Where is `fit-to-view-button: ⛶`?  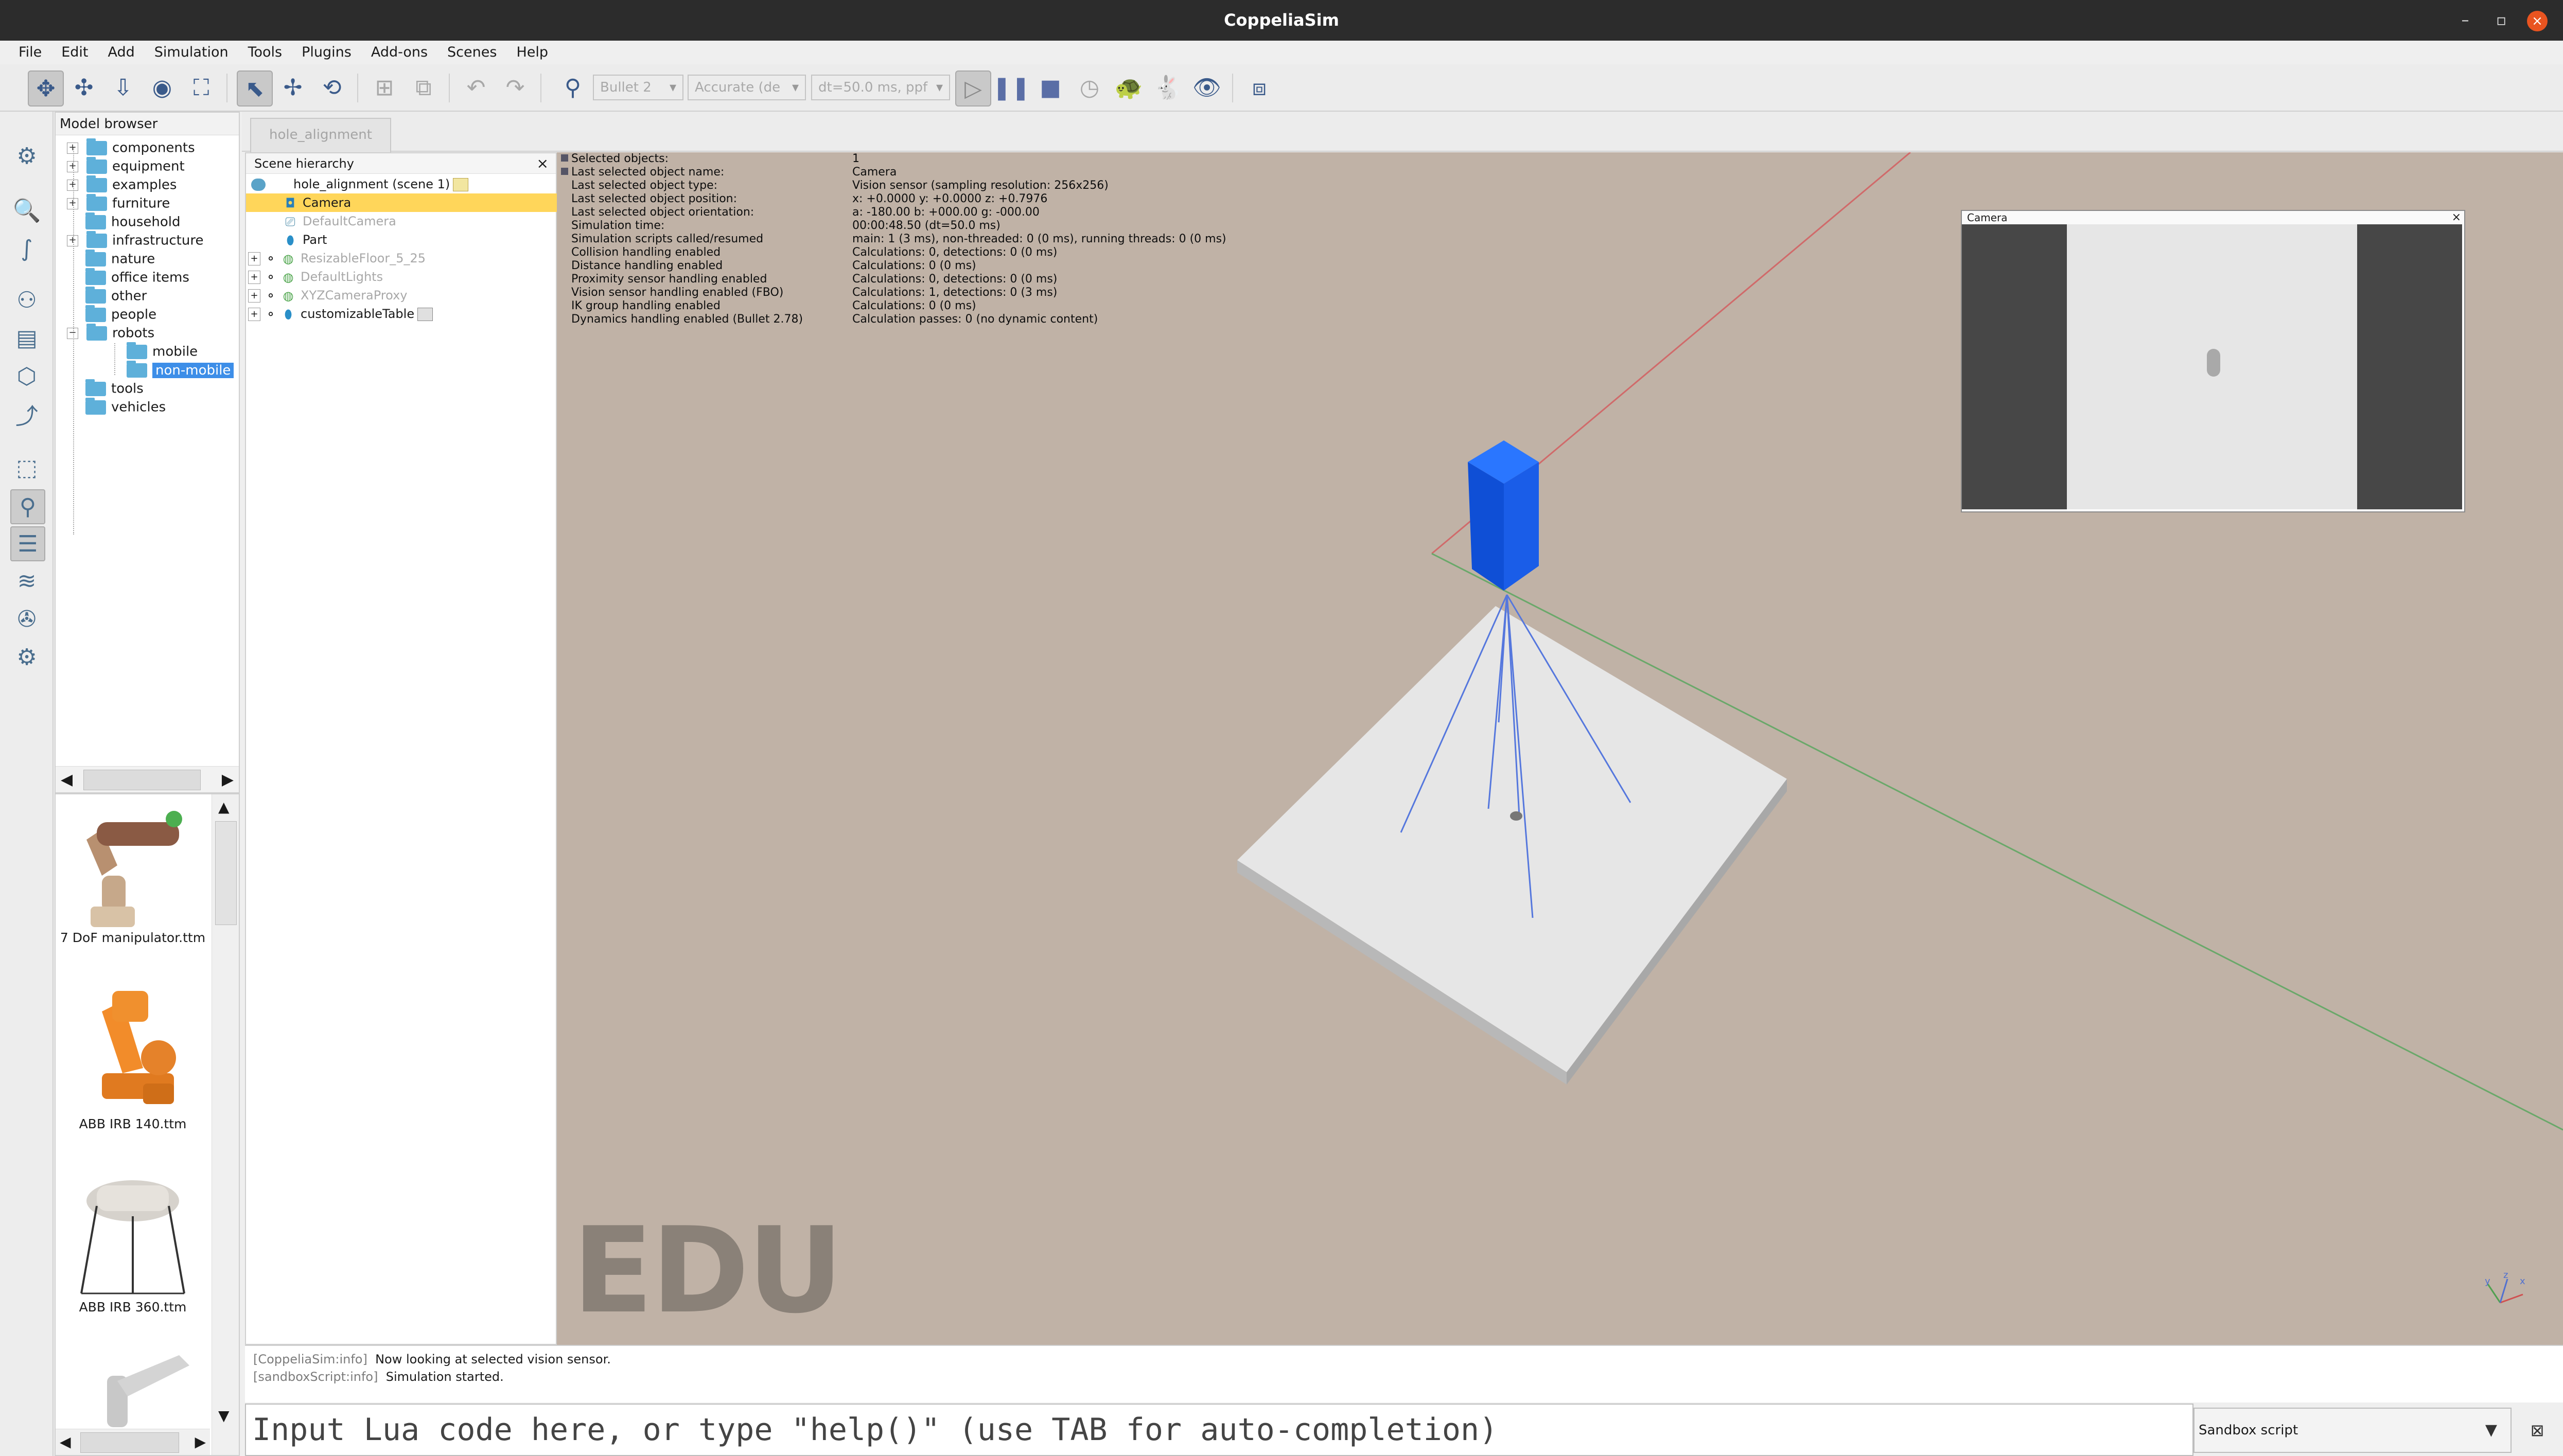
fit-to-view-button: ⛶ is located at coordinates (201, 87).